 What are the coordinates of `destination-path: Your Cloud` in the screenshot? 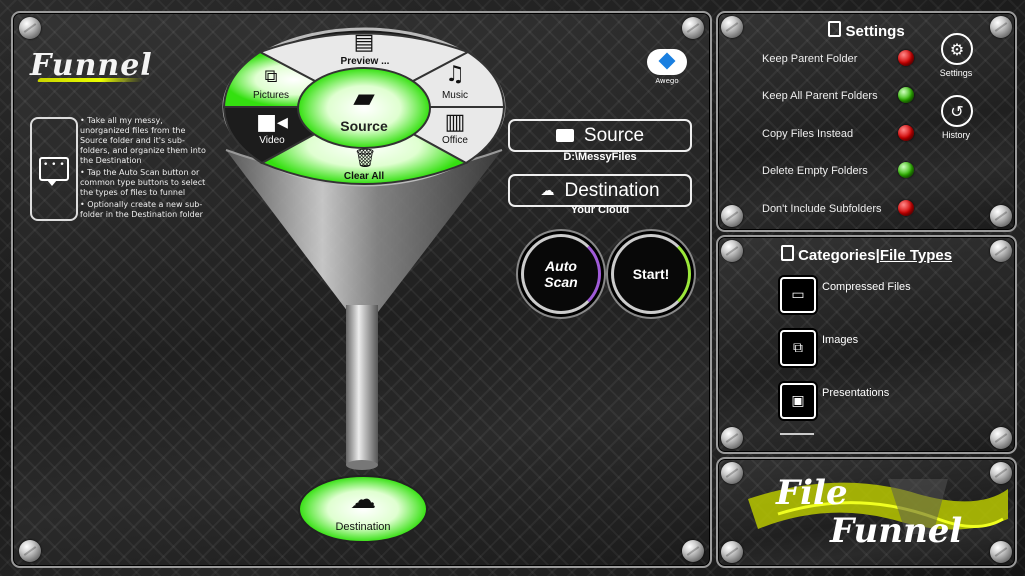 It's located at (600, 210).